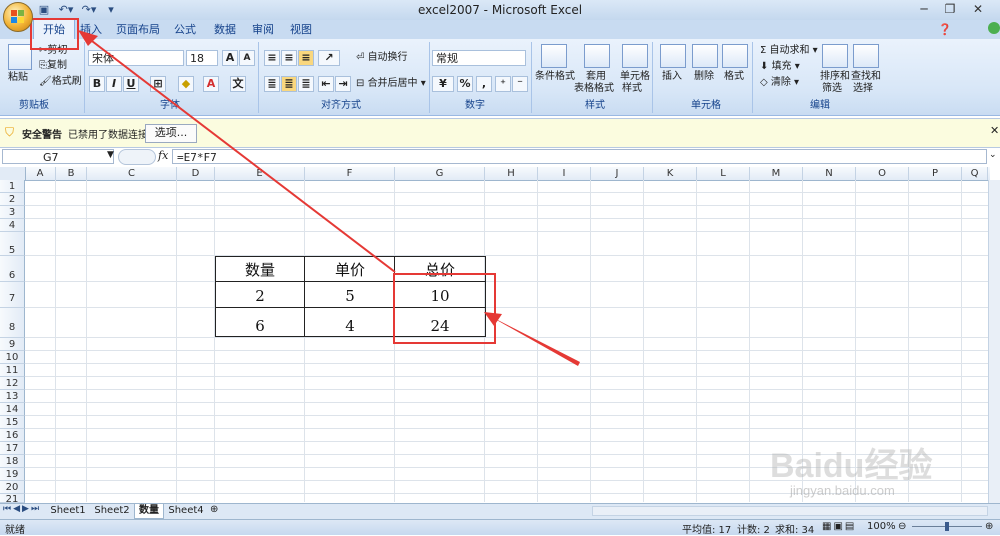 The height and width of the screenshot is (536, 1000). I want to click on row-header: 4, so click(12, 225).